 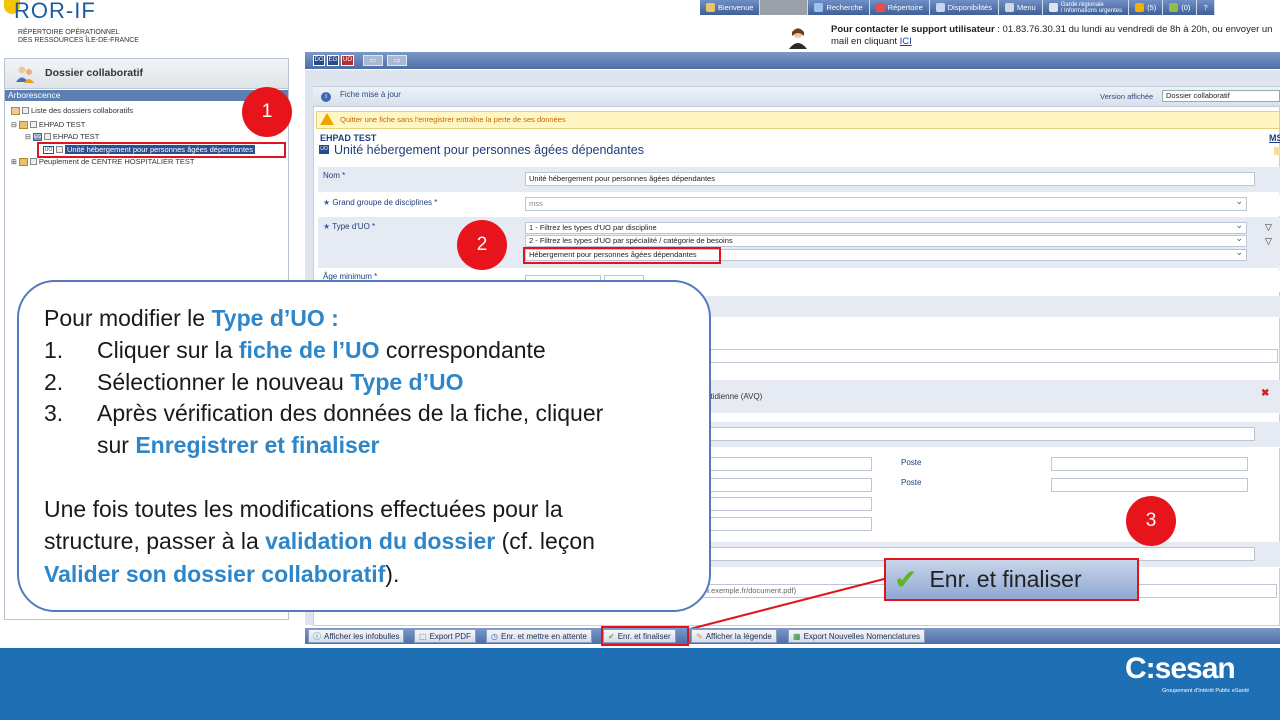 What do you see at coordinates (326, 97) in the screenshot?
I see `info-icon: i` at bounding box center [326, 97].